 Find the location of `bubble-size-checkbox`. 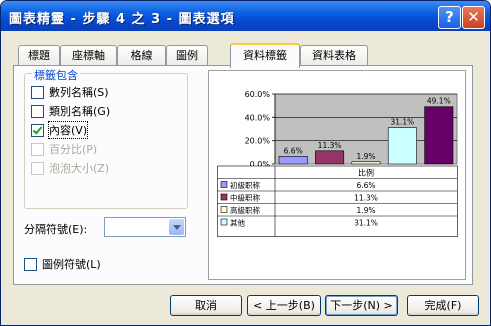

bubble-size-checkbox is located at coordinates (37, 168).